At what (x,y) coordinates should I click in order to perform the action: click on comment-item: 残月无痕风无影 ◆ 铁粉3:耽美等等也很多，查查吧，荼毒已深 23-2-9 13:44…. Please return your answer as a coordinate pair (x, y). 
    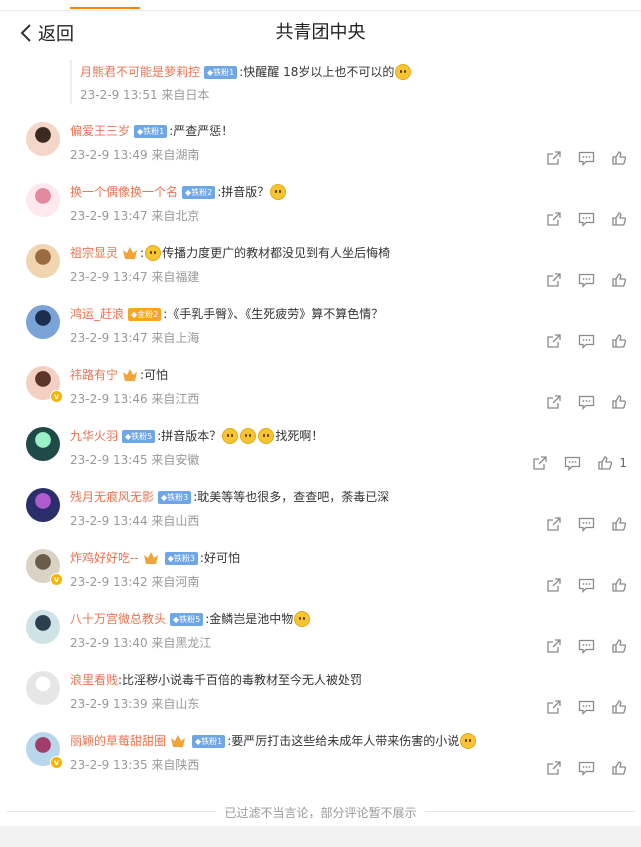
    Looking at the image, I should click on (320, 512).